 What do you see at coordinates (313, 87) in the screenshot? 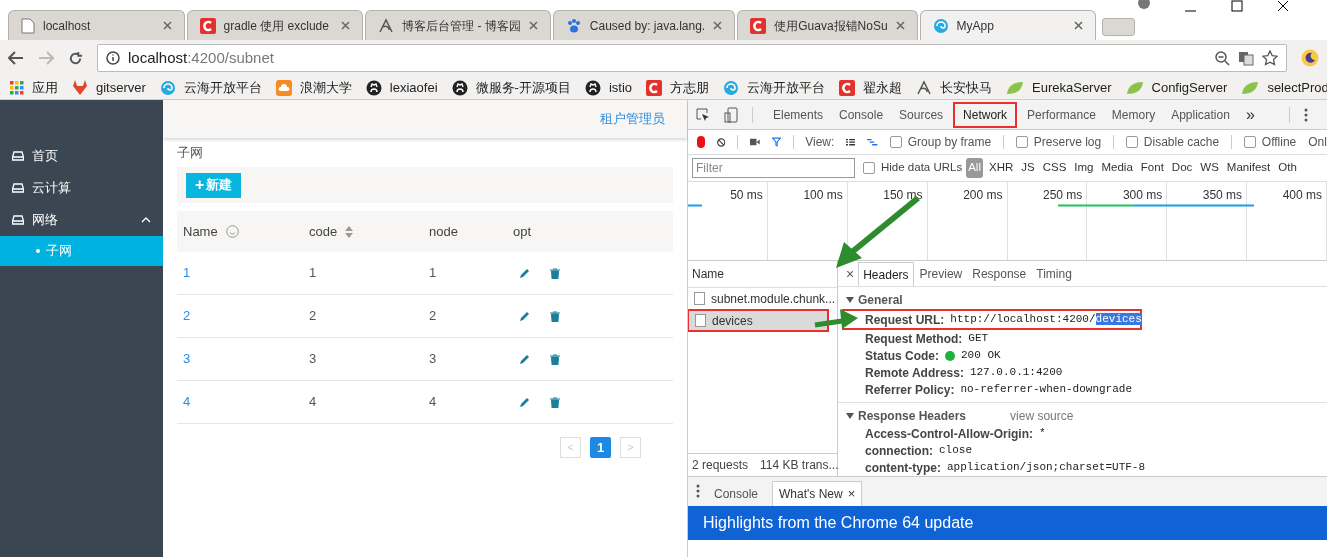
I see `bookmark: 浪潮大学` at bounding box center [313, 87].